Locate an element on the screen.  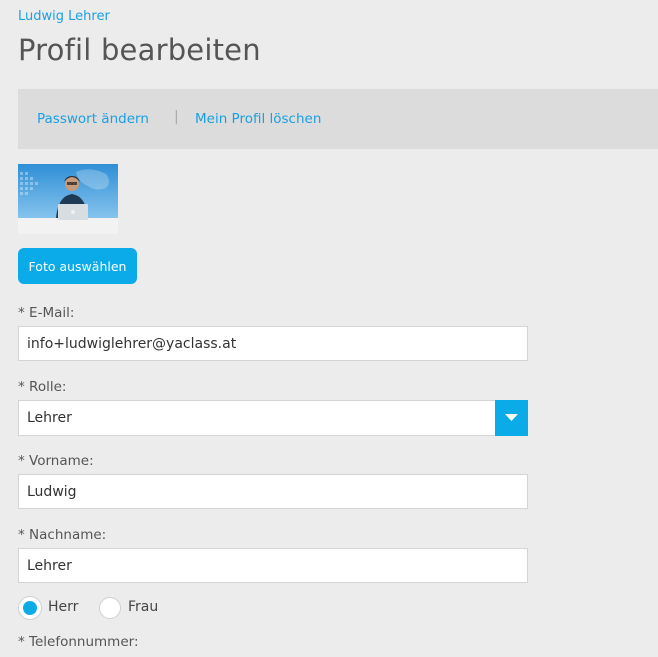
firstname-field is located at coordinates (273, 491).